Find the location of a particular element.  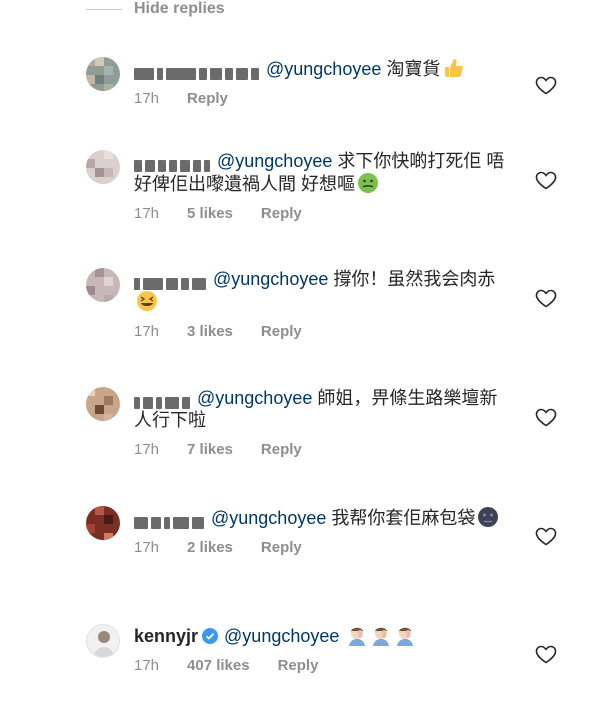

comment-body: 撐你！虽然我会肉赤 is located at coordinates (414, 279).